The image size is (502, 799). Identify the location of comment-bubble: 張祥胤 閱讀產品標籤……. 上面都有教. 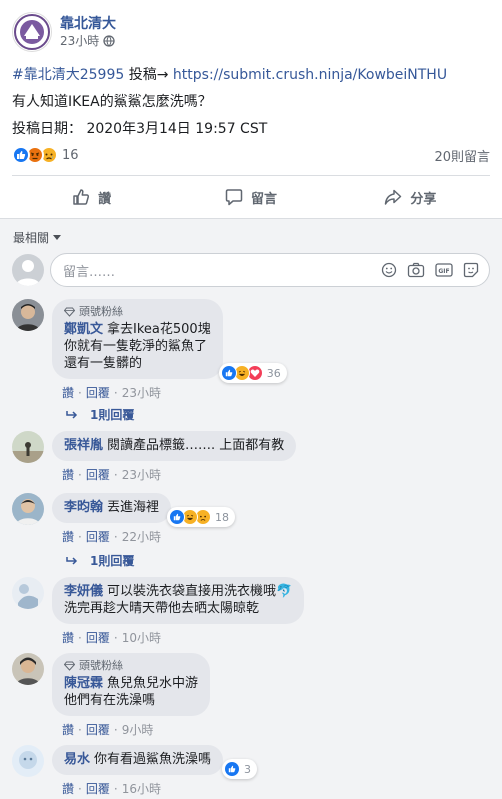
(174, 446).